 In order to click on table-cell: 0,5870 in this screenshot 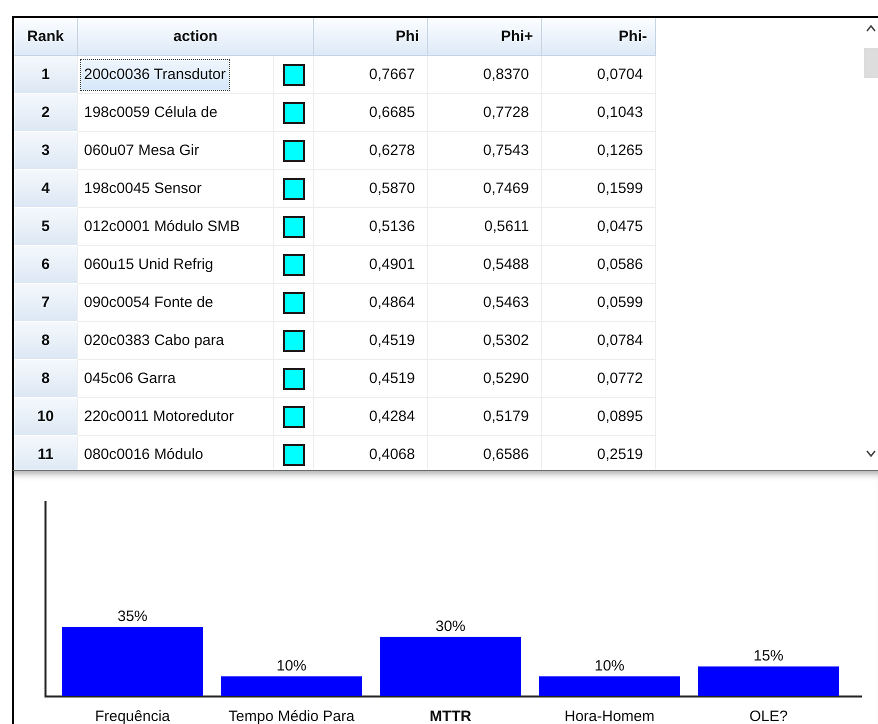, I will do `click(371, 189)`.